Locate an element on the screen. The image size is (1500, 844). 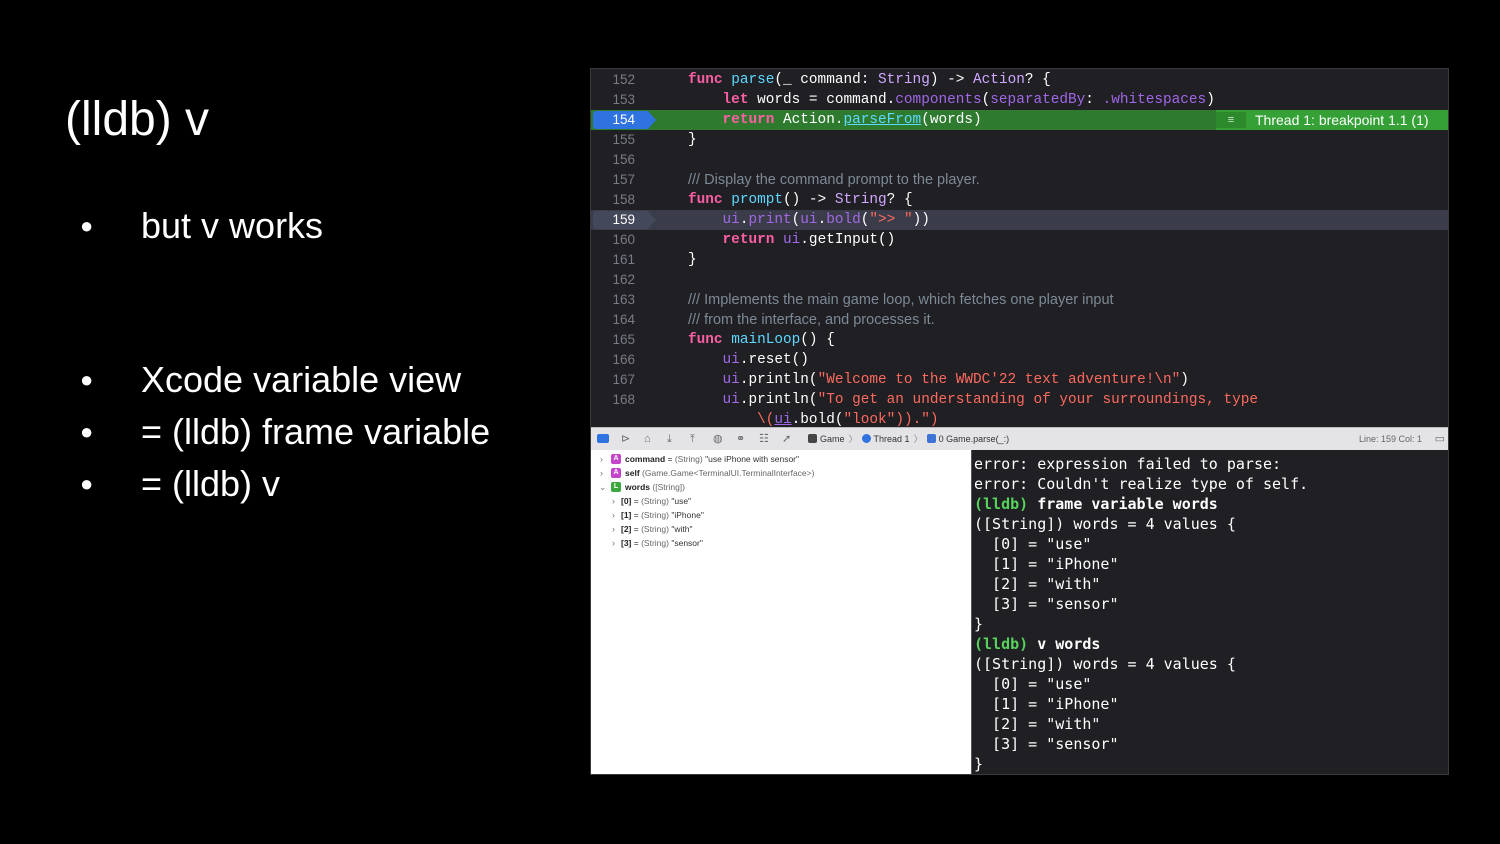
code-token: )). is located at coordinates (908, 419).